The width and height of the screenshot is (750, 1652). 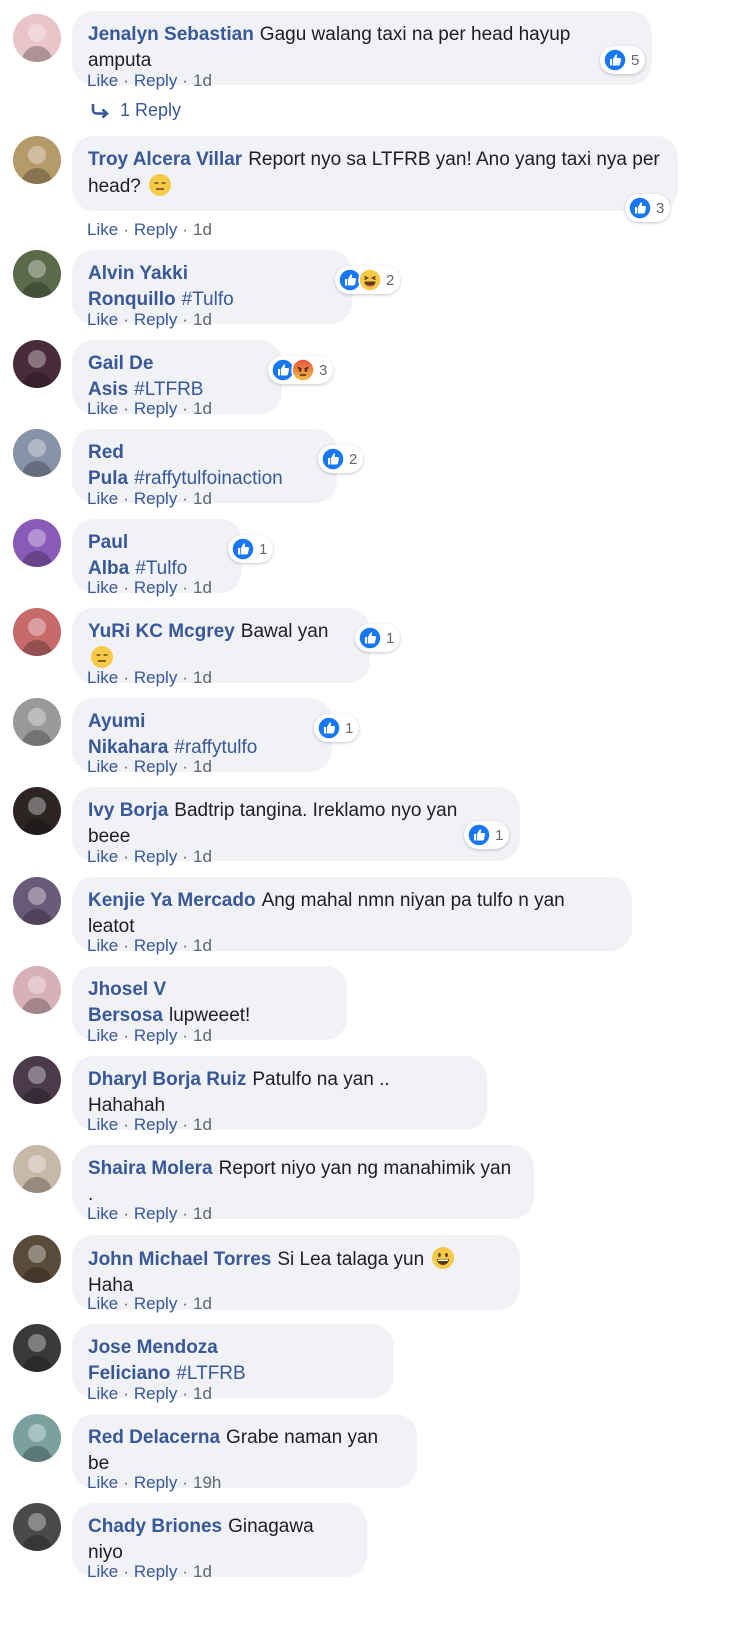 What do you see at coordinates (165, 159) in the screenshot?
I see `commenter-name: Troy Alcera Villar` at bounding box center [165, 159].